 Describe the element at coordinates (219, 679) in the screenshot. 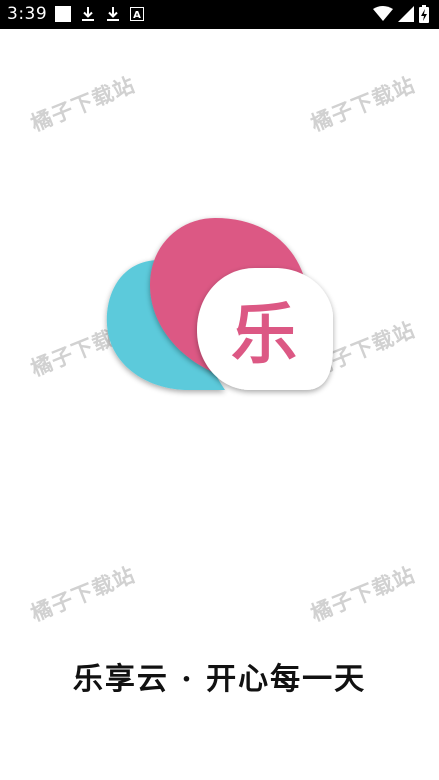

I see `slogan: 乐享云 · 开心每一天` at that location.